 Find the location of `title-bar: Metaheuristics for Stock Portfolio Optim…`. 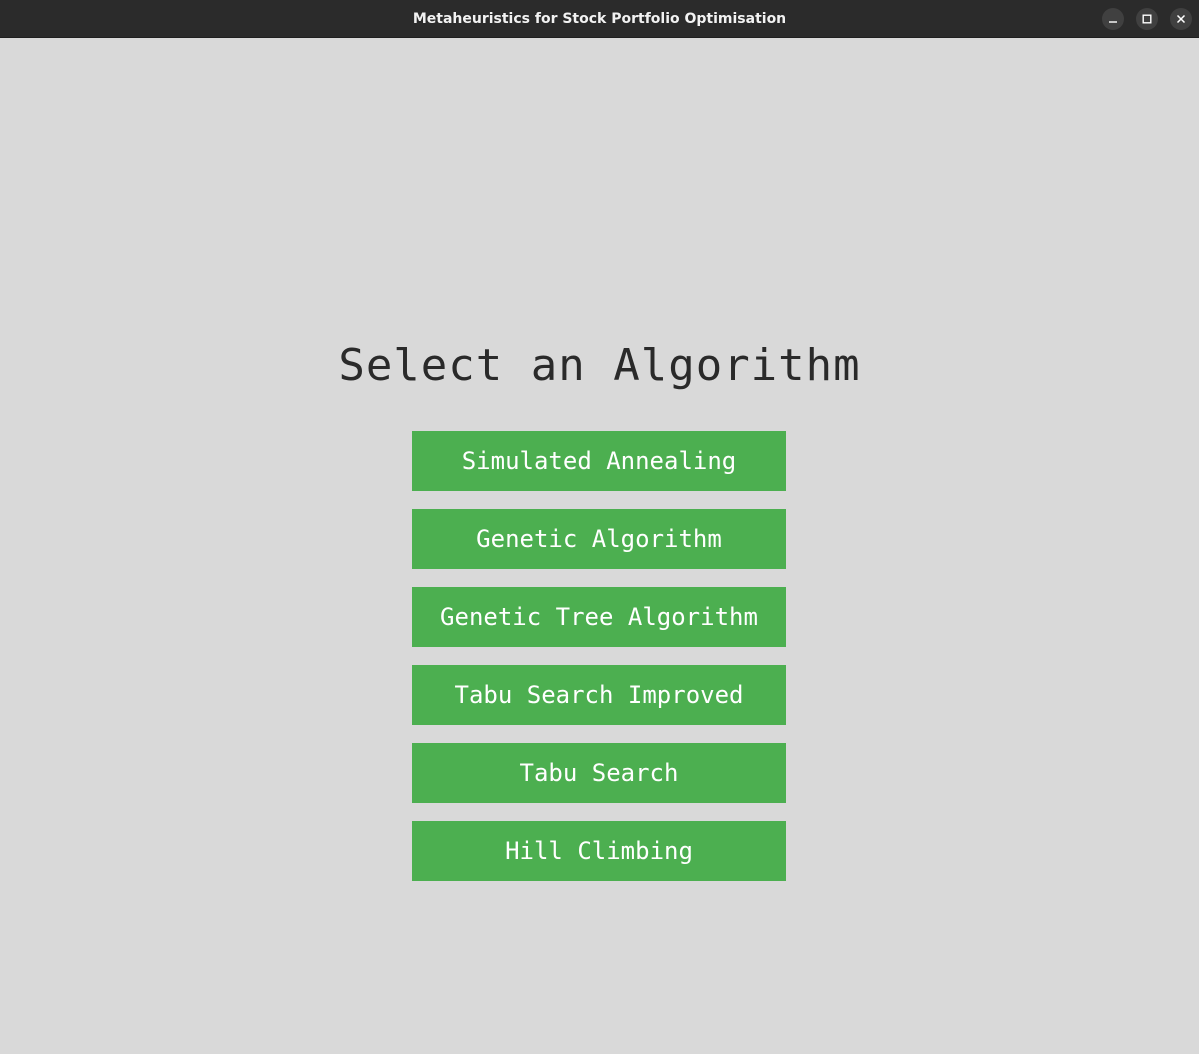

title-bar: Metaheuristics for Stock Portfolio Optim… is located at coordinates (599, 19).